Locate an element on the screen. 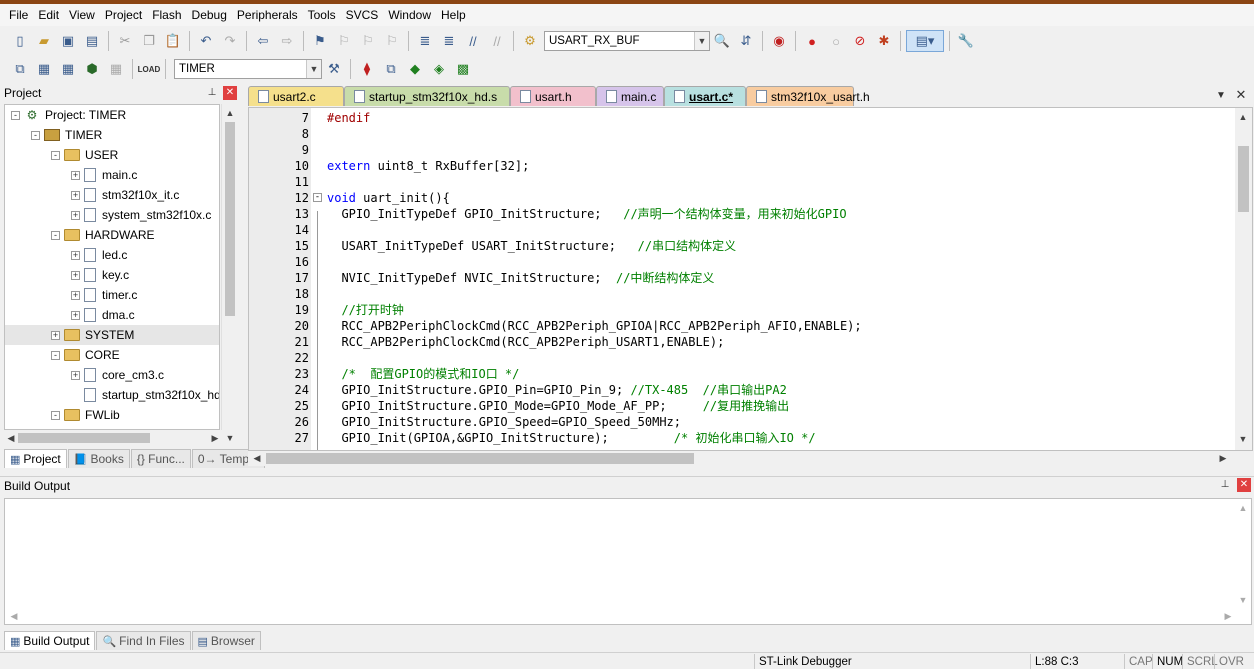 The height and width of the screenshot is (669, 1254). tree-item: - CORE is located at coordinates (112, 355).